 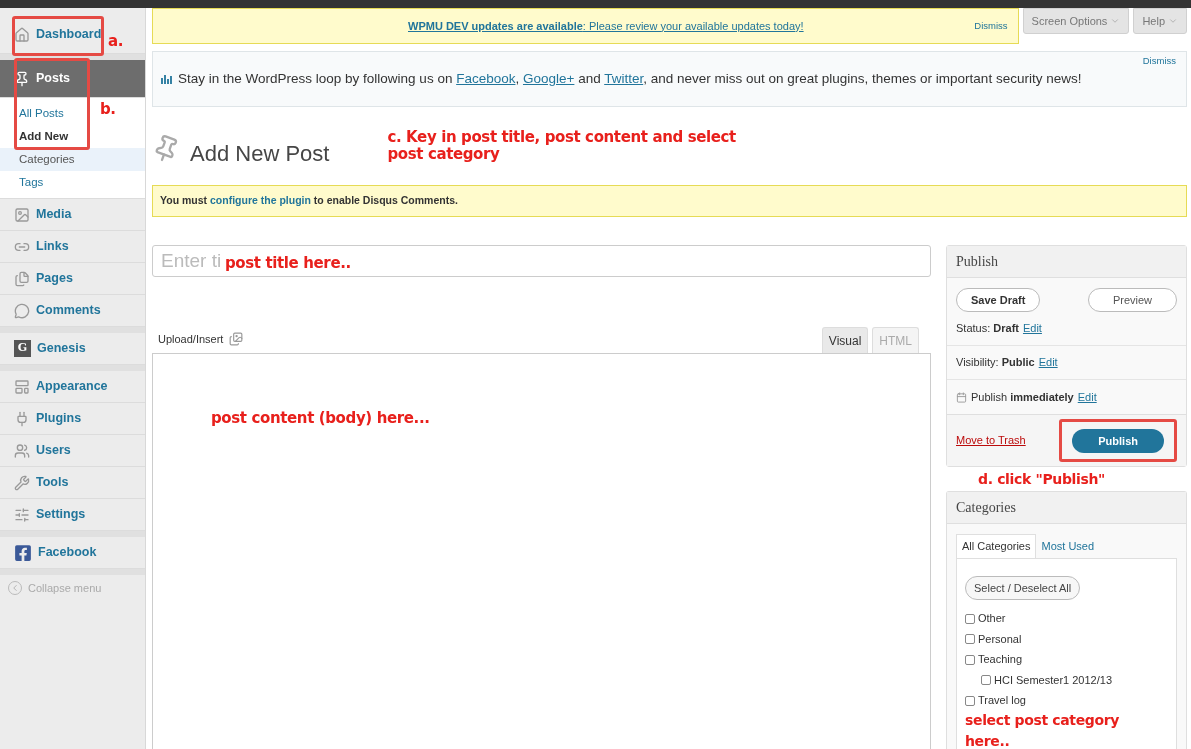 I want to click on upload-insert-label: Upload/Insert, so click(x=191, y=339).